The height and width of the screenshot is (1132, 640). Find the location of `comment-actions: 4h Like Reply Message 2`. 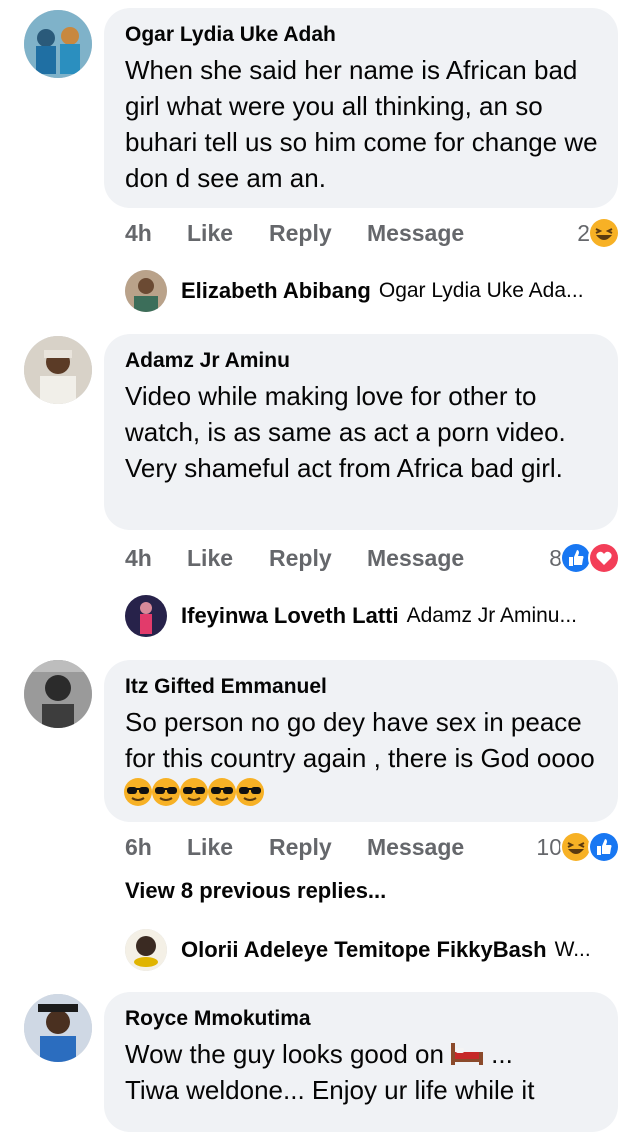

comment-actions: 4h Like Reply Message 2 is located at coordinates (372, 233).